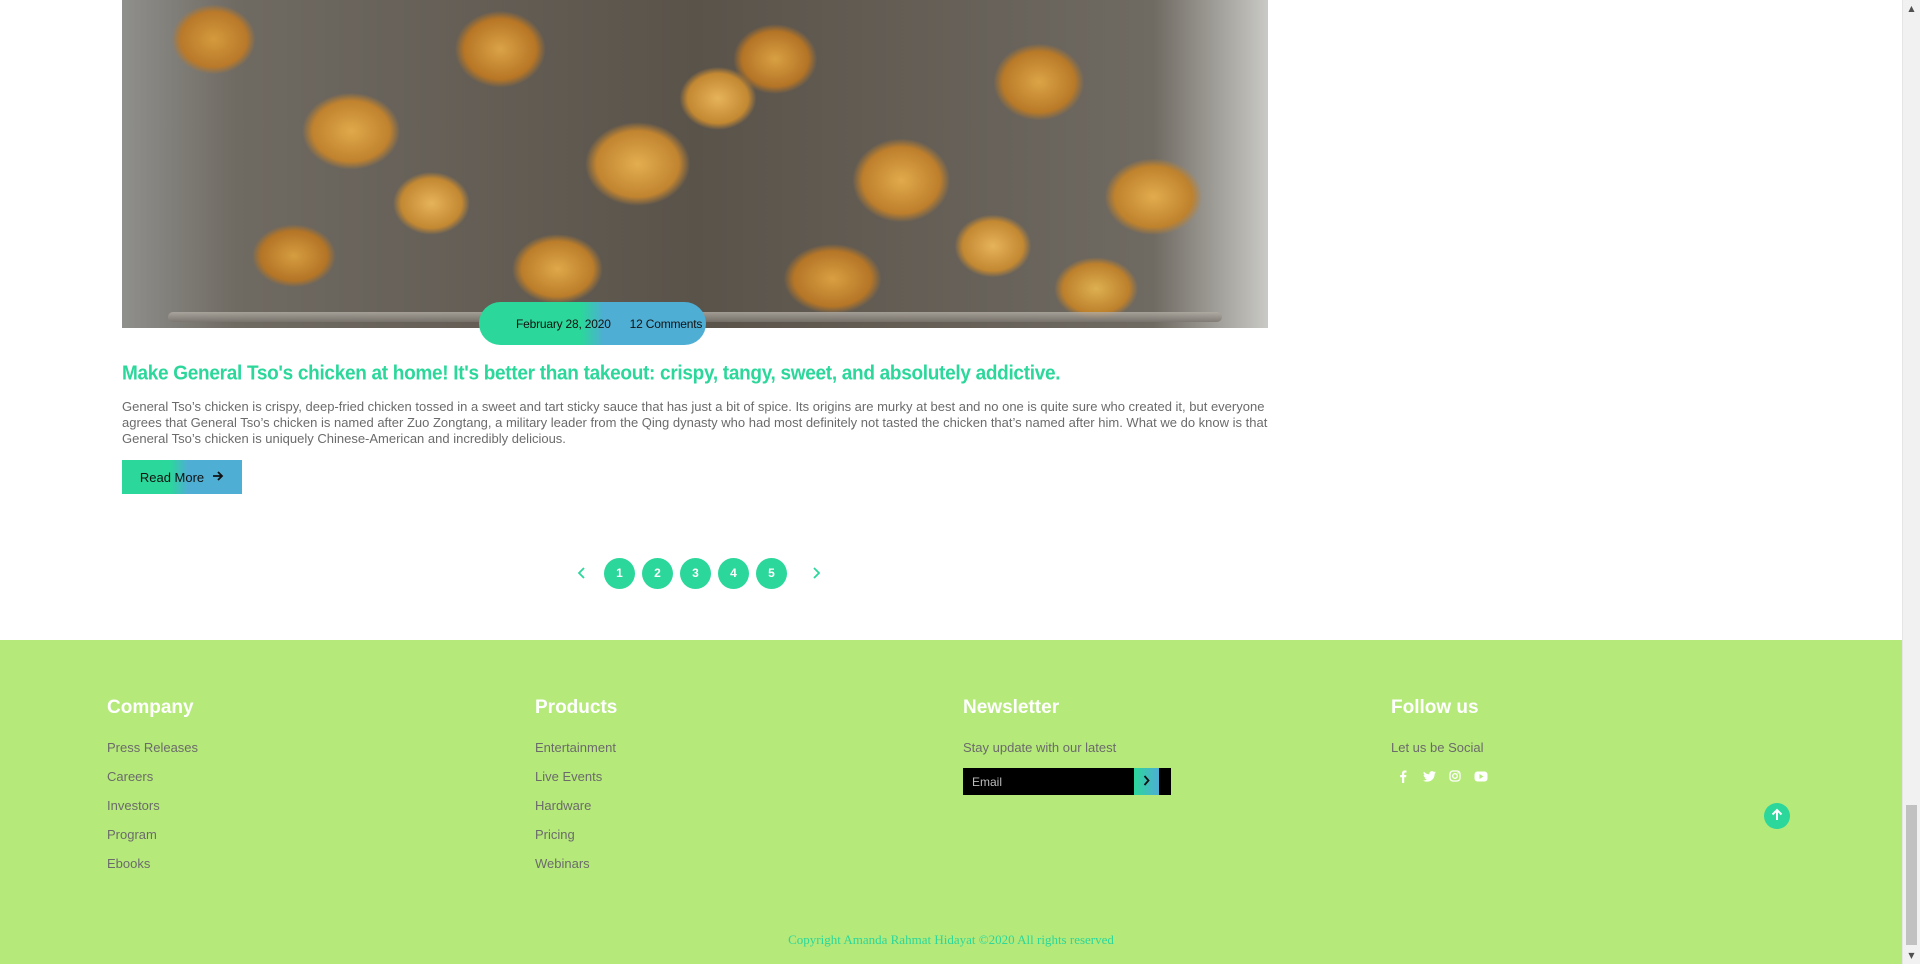 The height and width of the screenshot is (964, 1920). What do you see at coordinates (771, 573) in the screenshot?
I see `page-5-button: 5` at bounding box center [771, 573].